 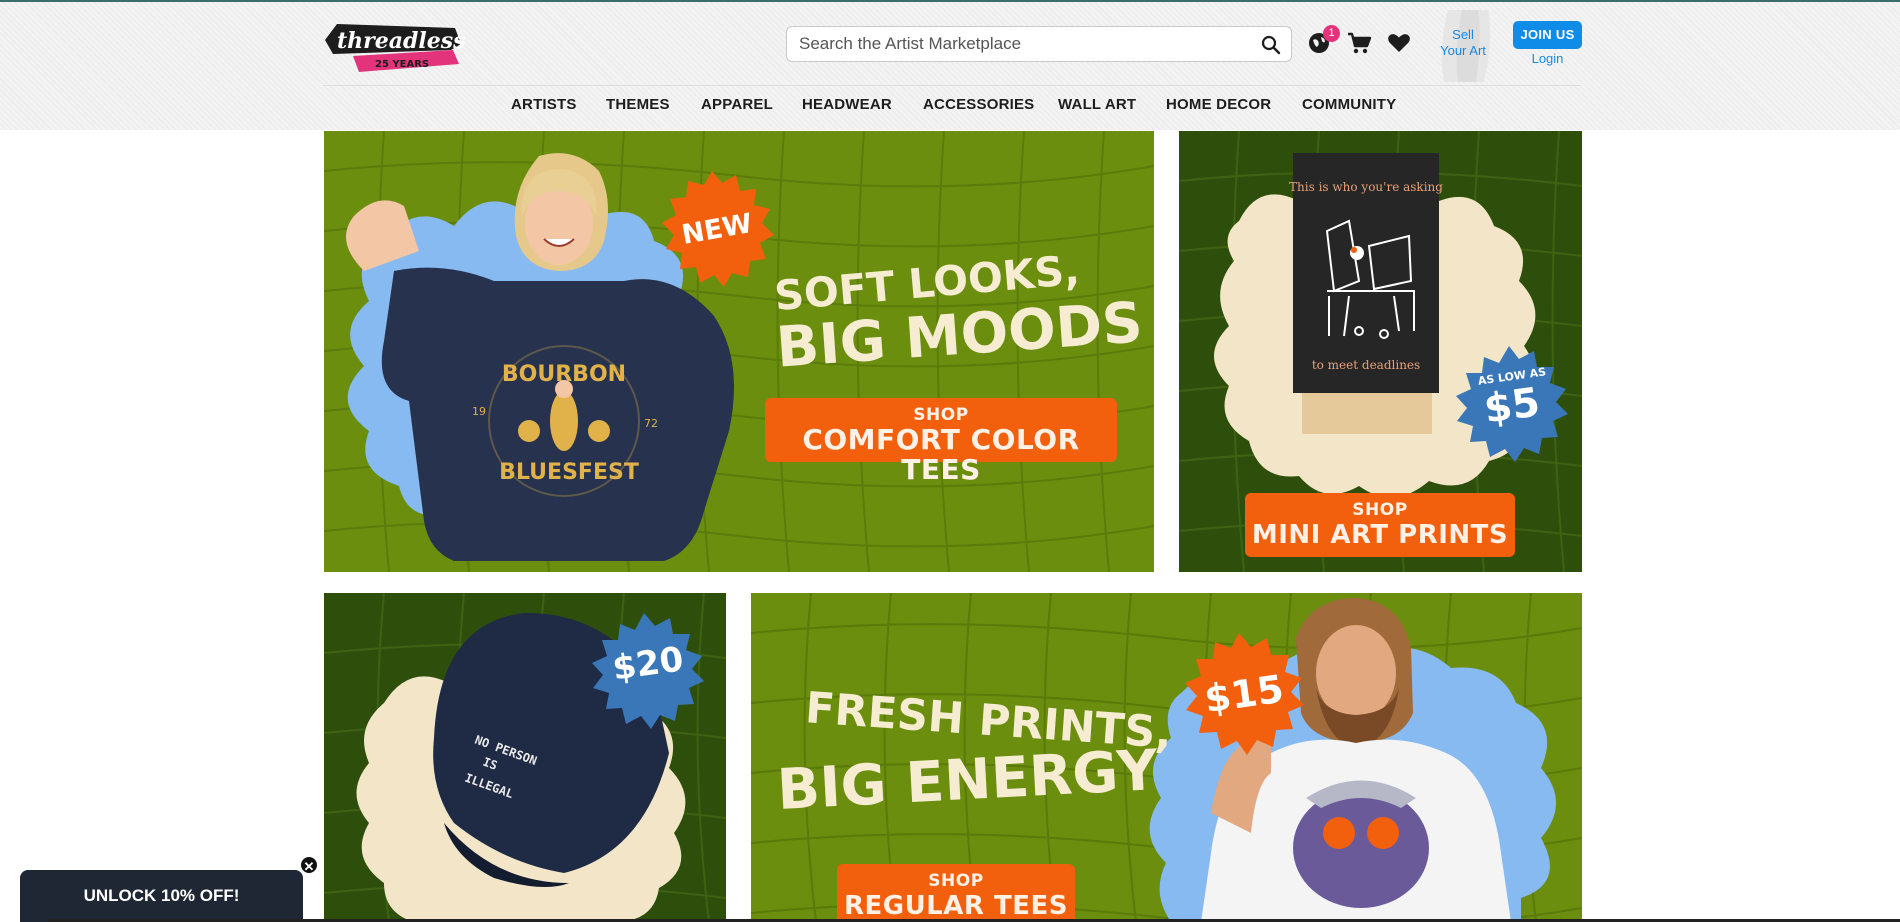 What do you see at coordinates (1097, 104) in the screenshot?
I see `nav-item-wall-art: WALL ART` at bounding box center [1097, 104].